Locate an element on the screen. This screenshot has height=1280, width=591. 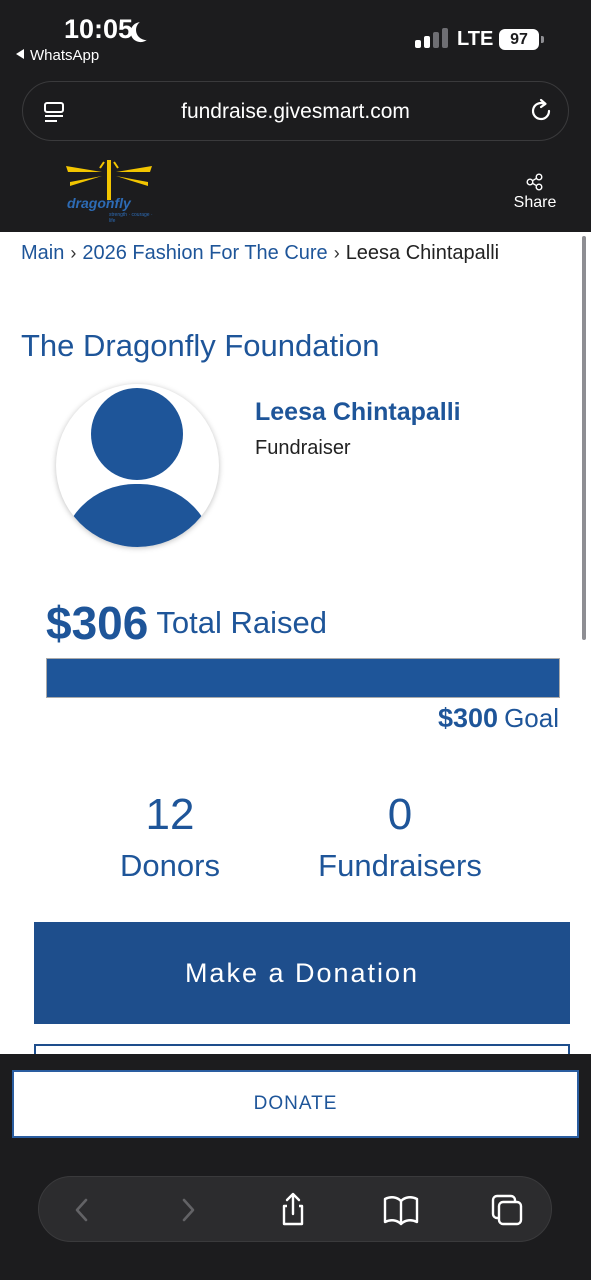
tabs-icon is located at coordinates (507, 1210).